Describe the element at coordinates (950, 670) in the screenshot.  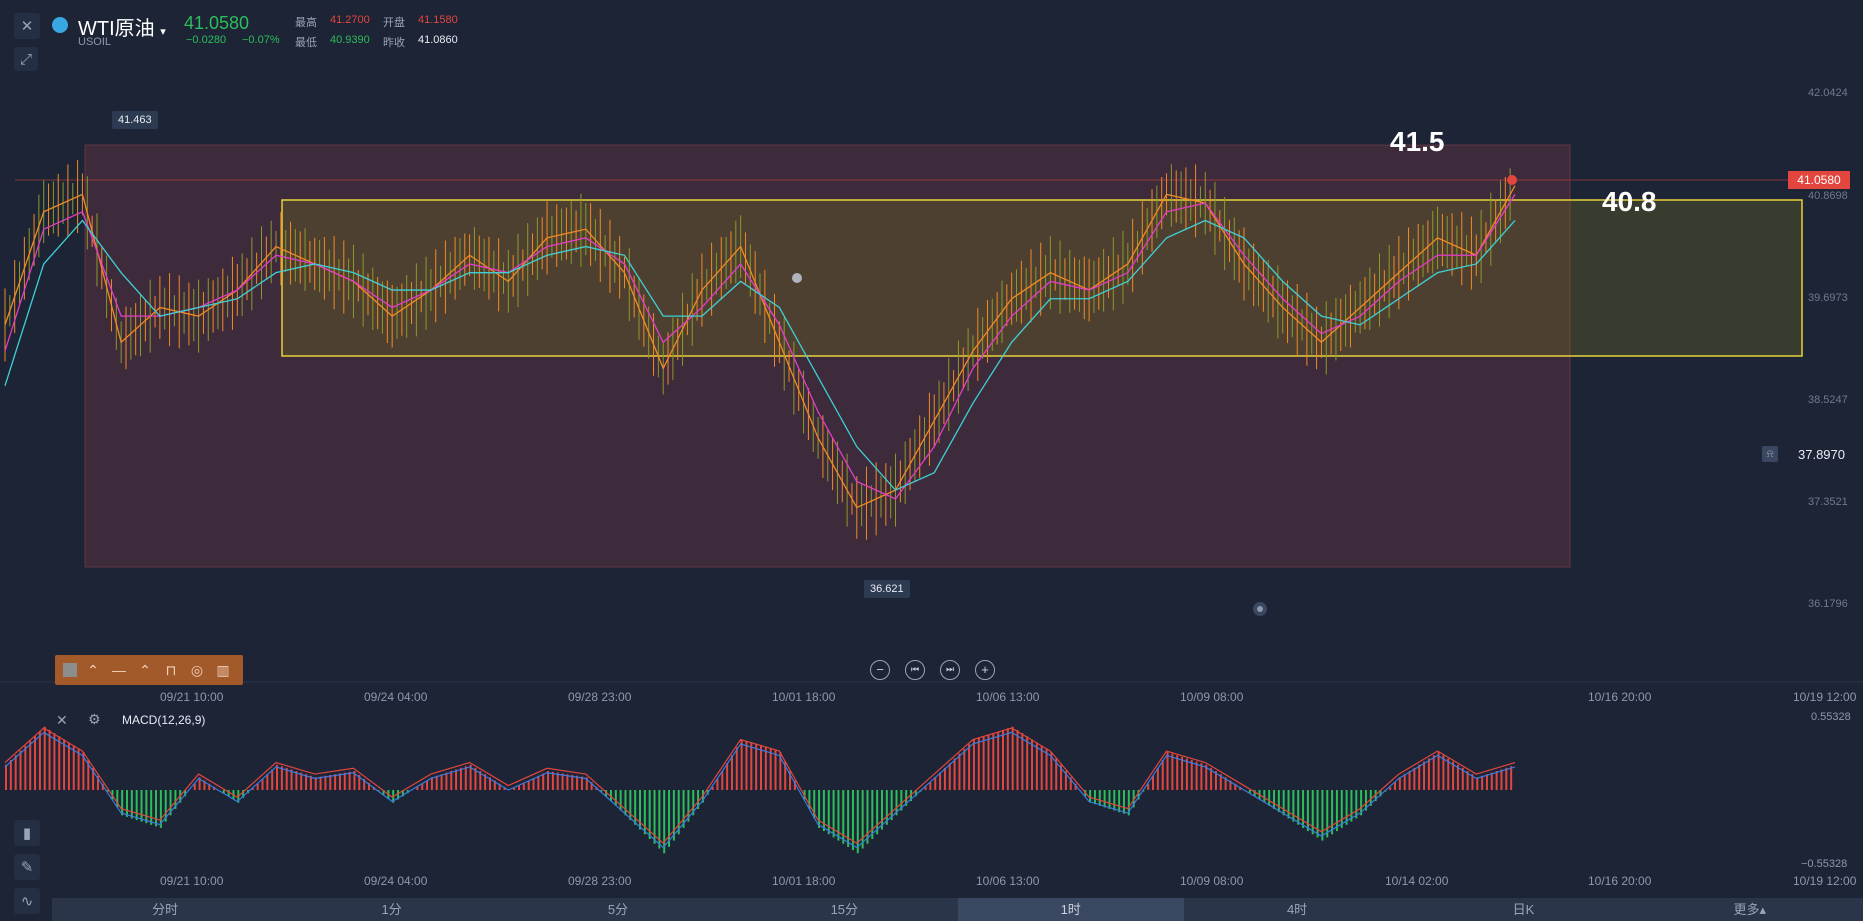
I see `jump-end-button: ⏭` at that location.